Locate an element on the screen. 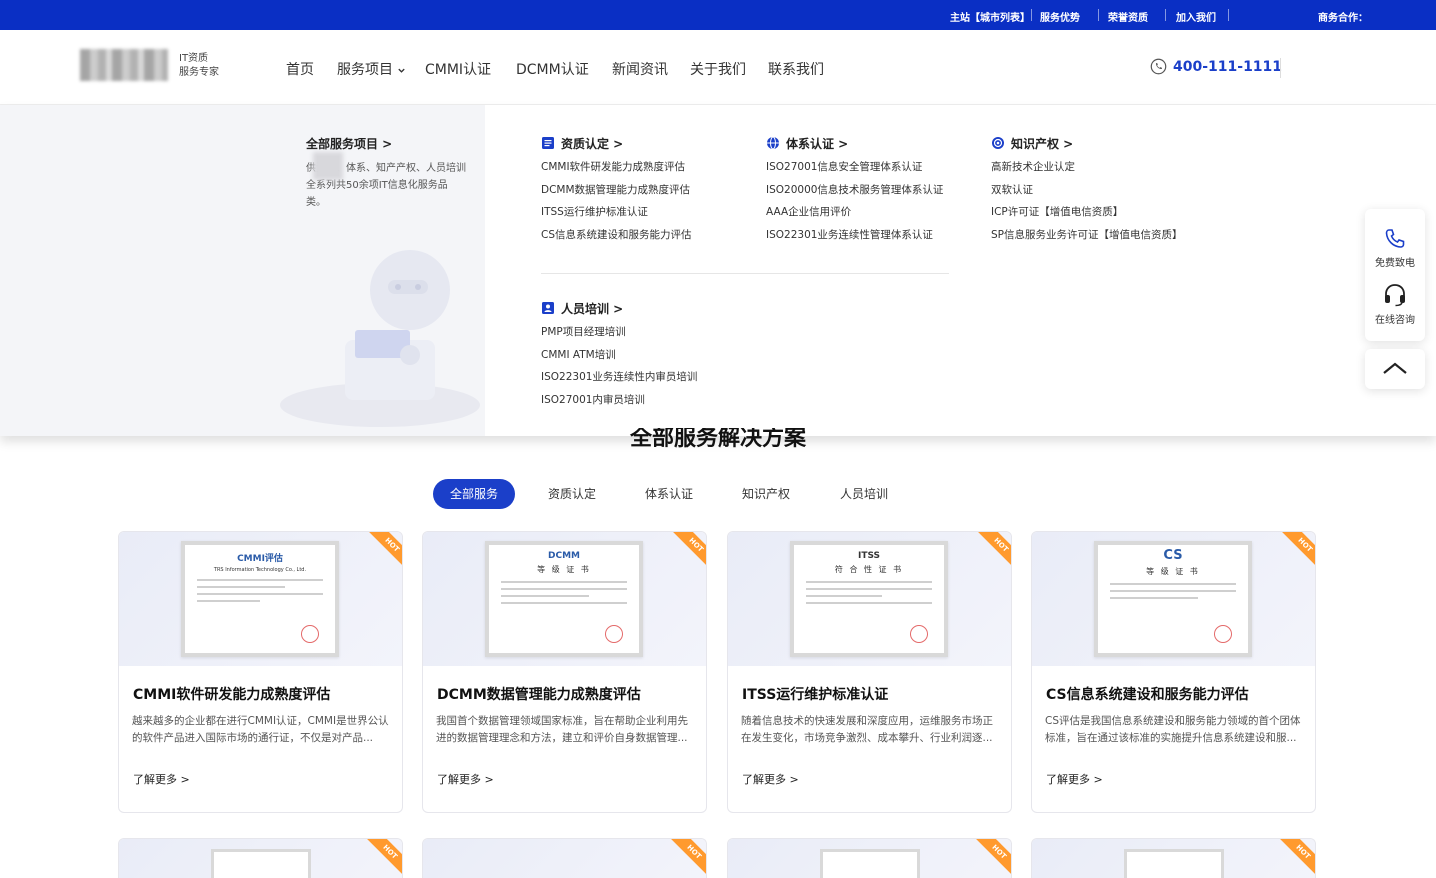 This screenshot has height=878, width=1436. nav-cmmi: CMMI认证 is located at coordinates (458, 69).